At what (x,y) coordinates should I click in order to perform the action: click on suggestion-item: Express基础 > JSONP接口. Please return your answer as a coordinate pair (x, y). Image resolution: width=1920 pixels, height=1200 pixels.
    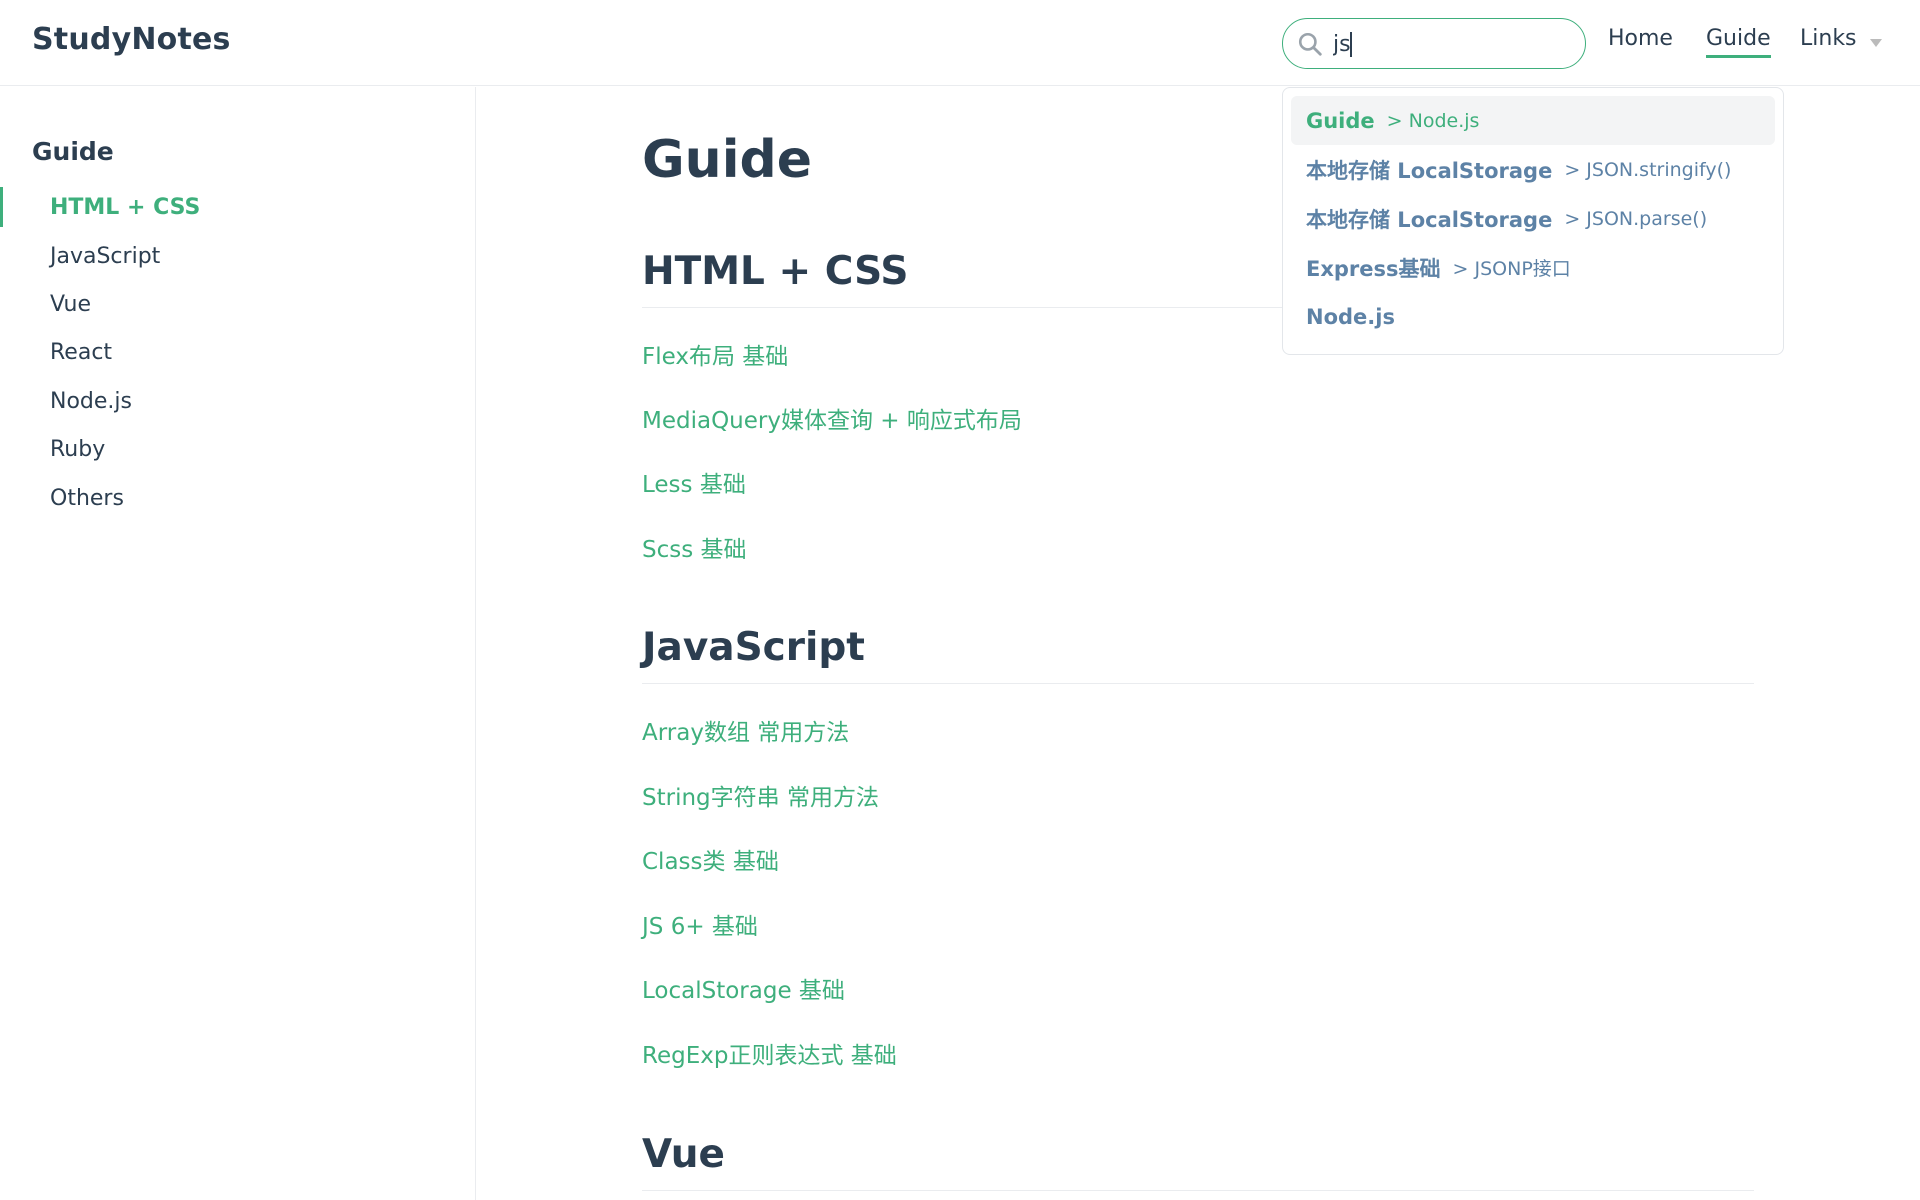
    Looking at the image, I should click on (1533, 267).